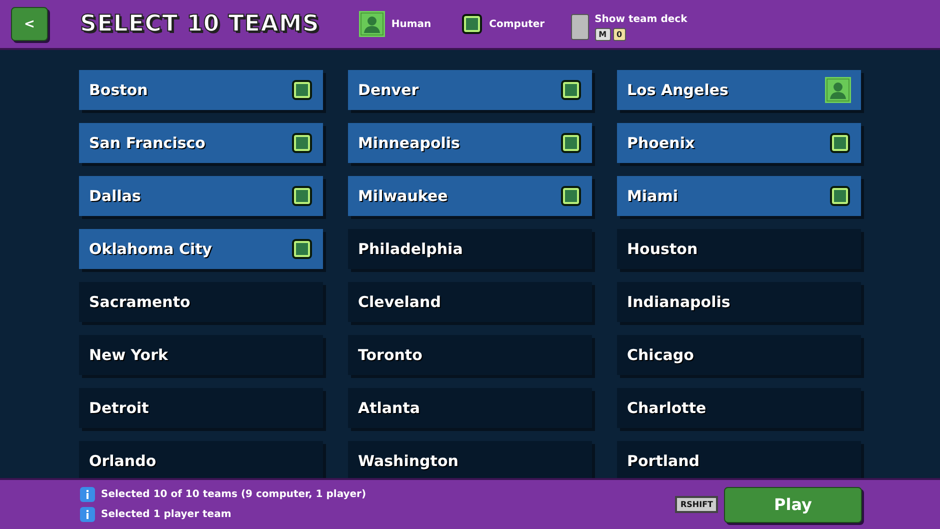  What do you see at coordinates (739, 355) in the screenshot?
I see `team-item: Chicago` at bounding box center [739, 355].